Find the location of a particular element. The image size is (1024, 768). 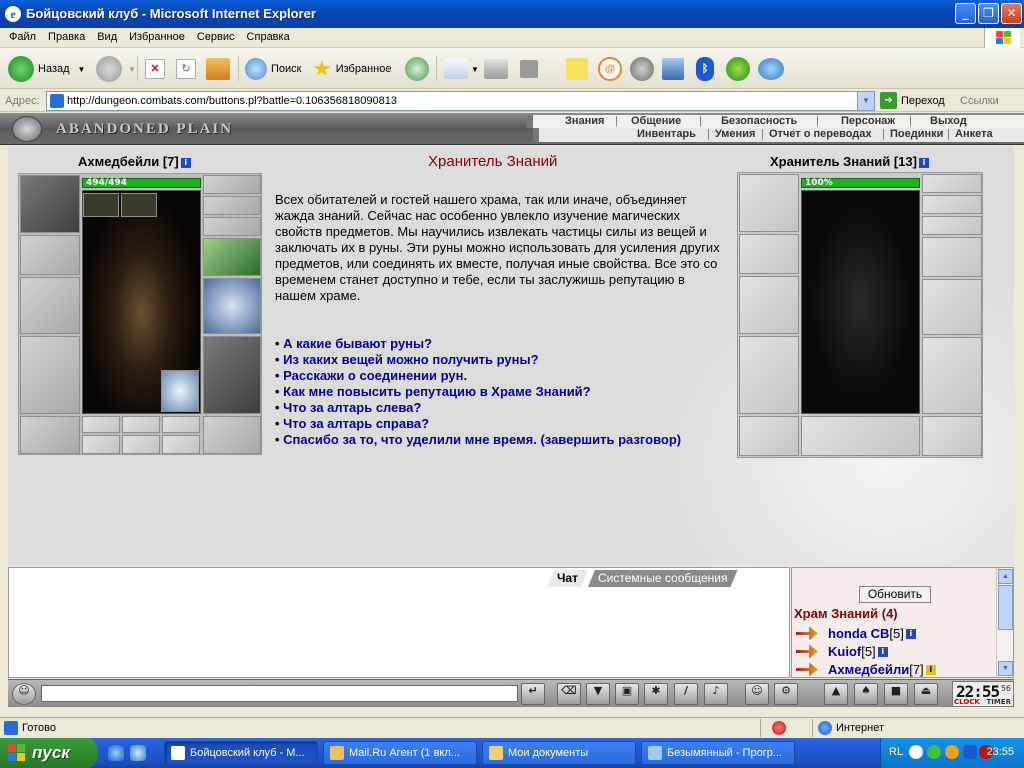

ie-quicklaunch-icon is located at coordinates (116, 753).